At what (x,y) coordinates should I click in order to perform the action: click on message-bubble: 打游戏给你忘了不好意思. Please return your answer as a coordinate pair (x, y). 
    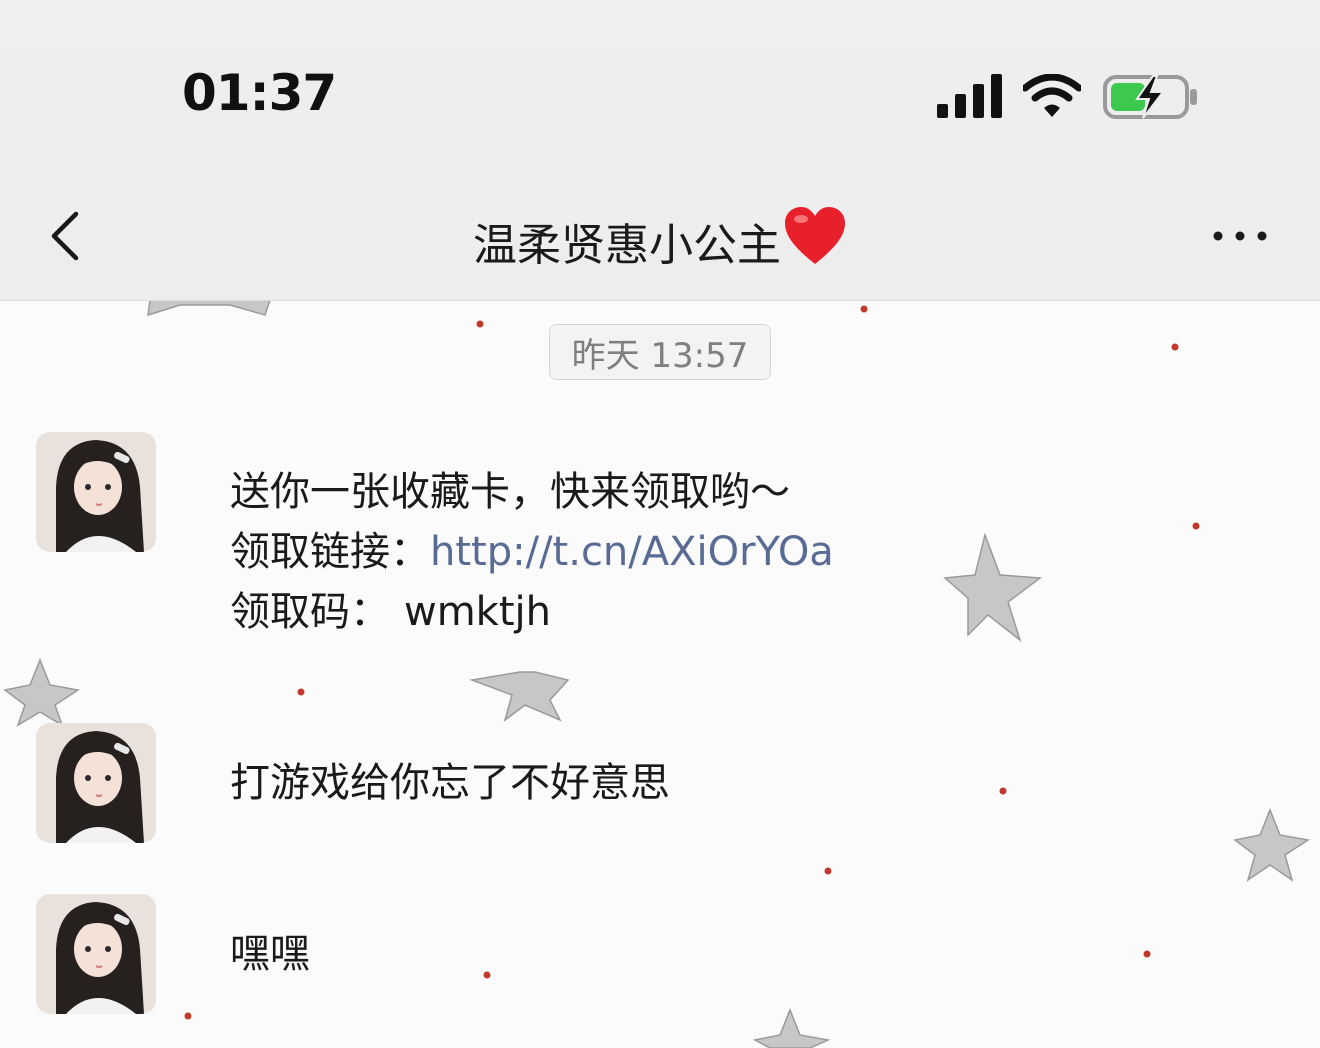
    Looking at the image, I should click on (450, 783).